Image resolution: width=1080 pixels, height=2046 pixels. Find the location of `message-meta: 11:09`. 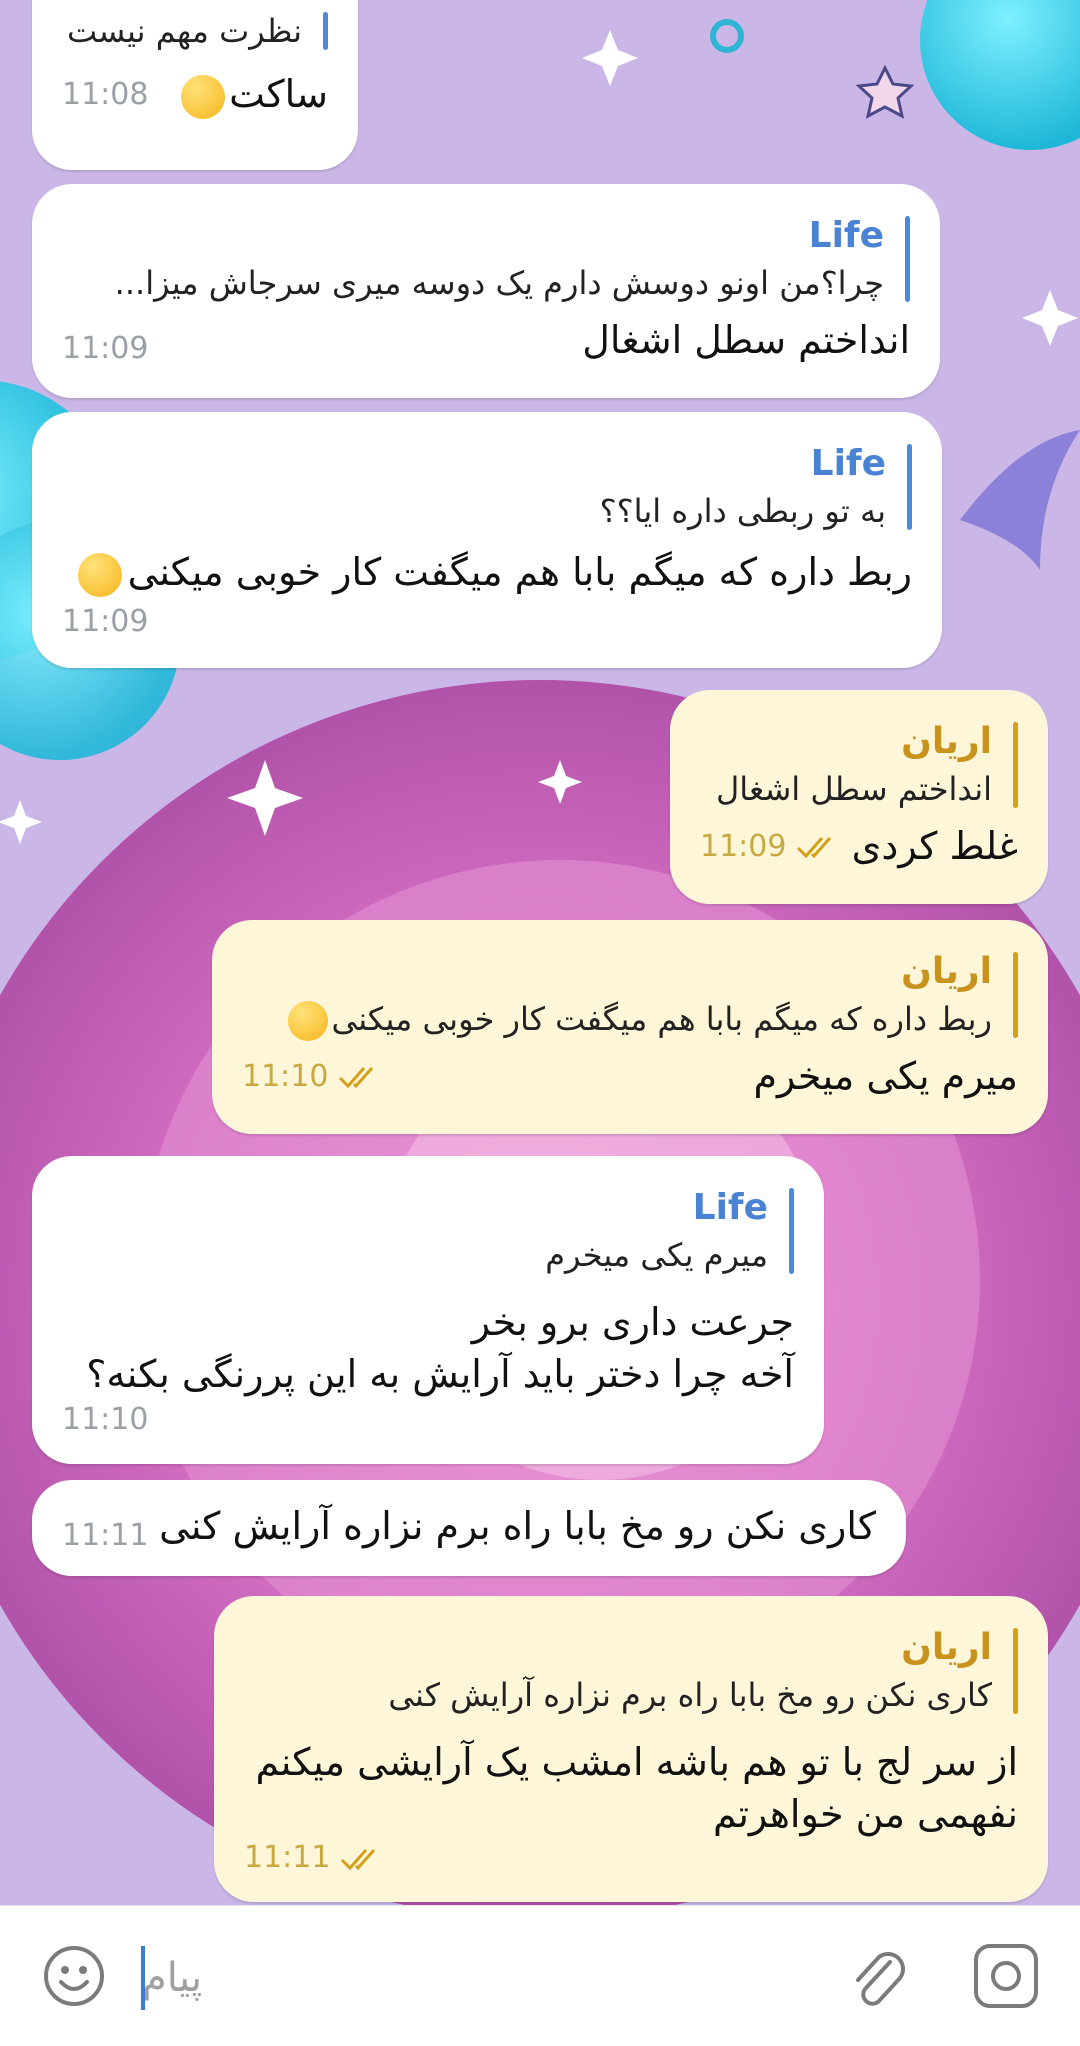

message-meta: 11:09 is located at coordinates (770, 846).